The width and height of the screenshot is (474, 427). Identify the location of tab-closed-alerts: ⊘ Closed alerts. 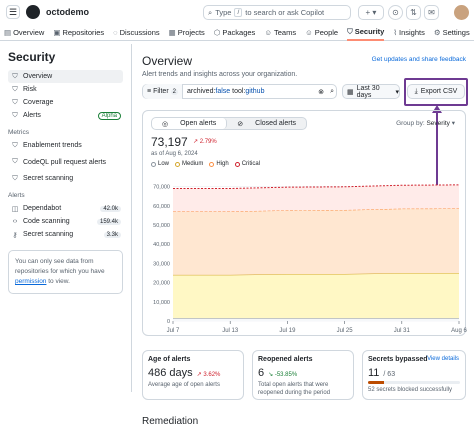
(266, 123).